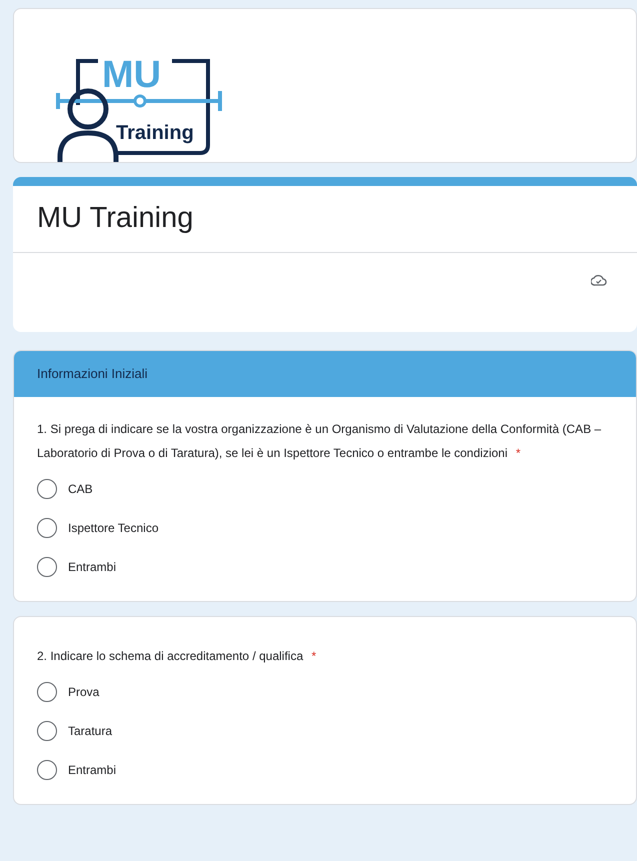 Image resolution: width=637 pixels, height=861 pixels. Describe the element at coordinates (90, 731) in the screenshot. I see `option-label: Taratura` at that location.